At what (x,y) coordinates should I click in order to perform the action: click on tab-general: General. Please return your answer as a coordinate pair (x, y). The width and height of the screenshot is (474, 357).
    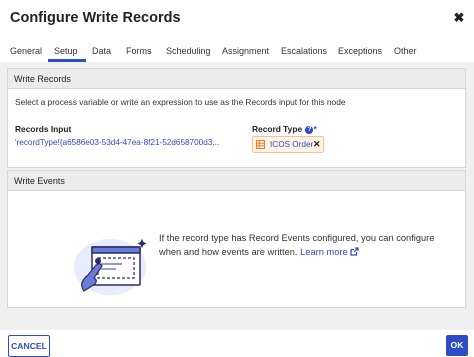
    Looking at the image, I should click on (26, 51).